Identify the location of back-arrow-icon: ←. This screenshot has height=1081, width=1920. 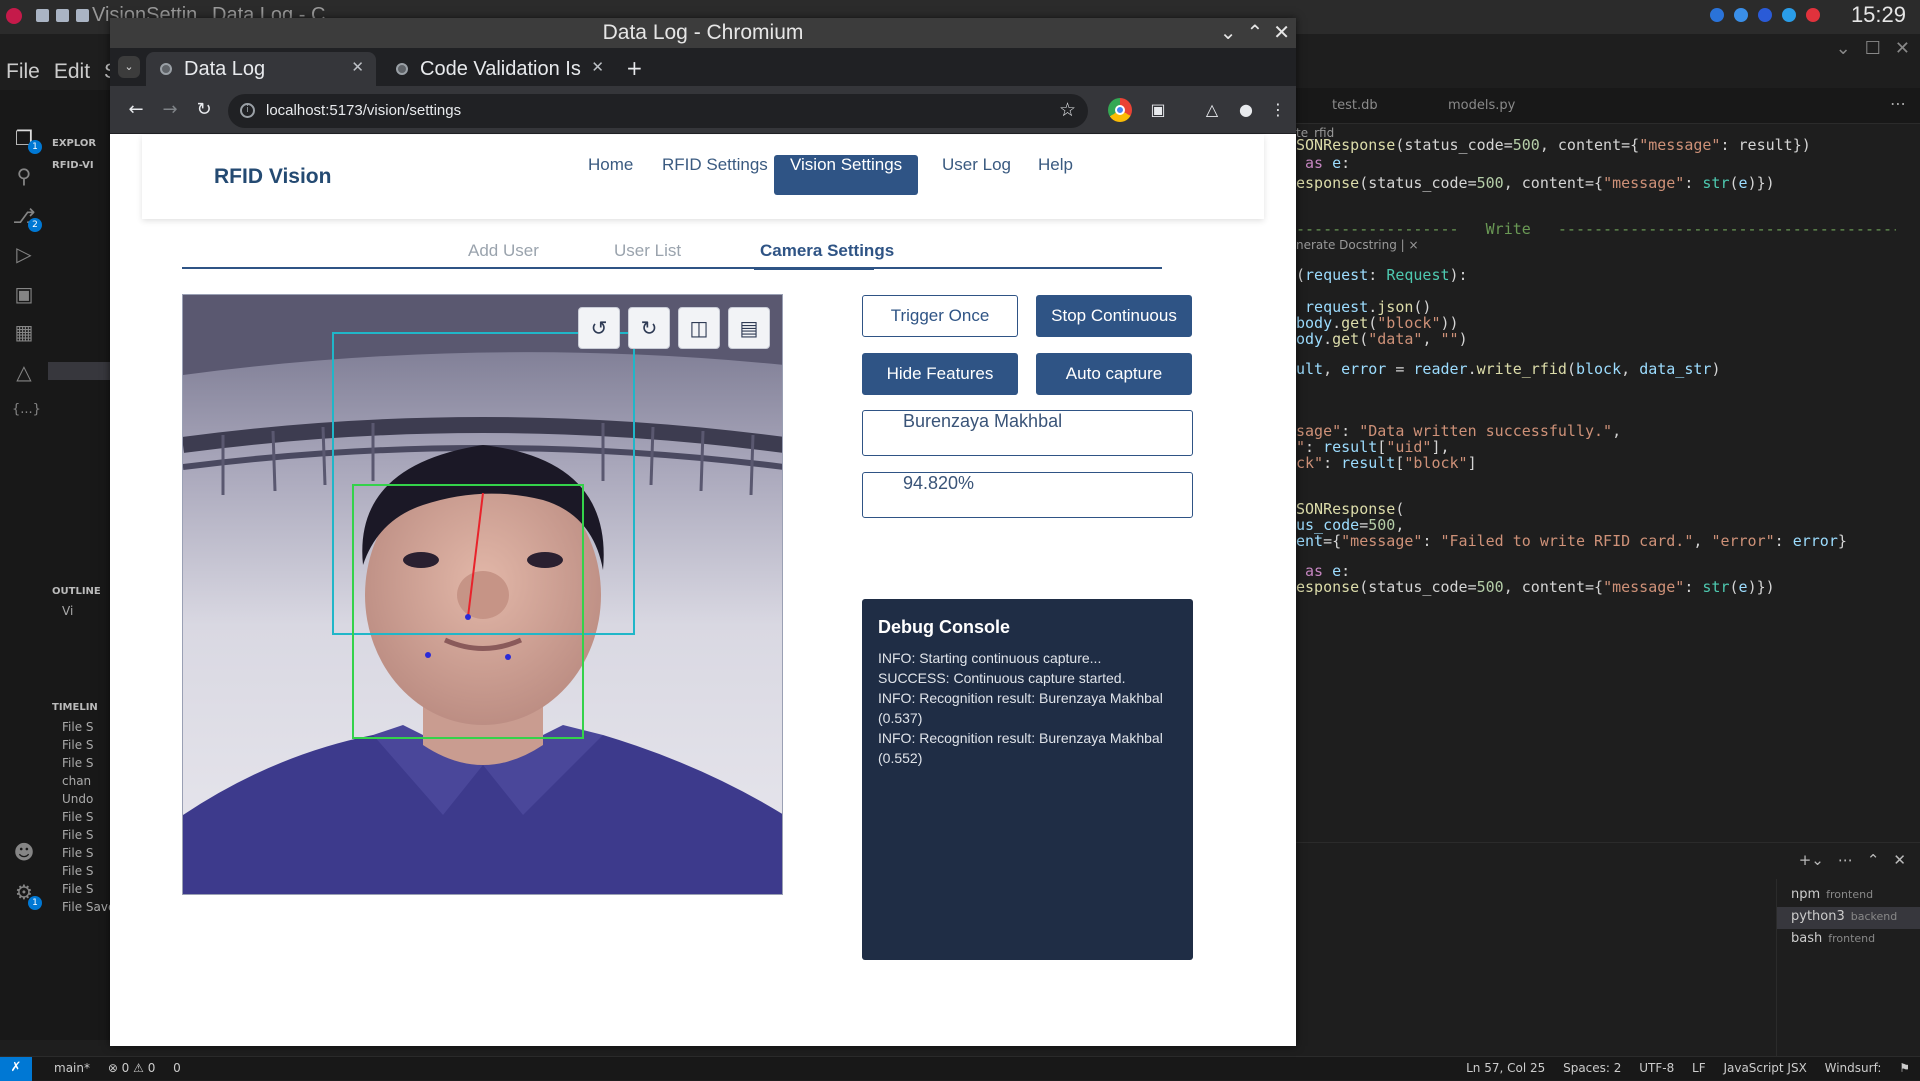
(136, 110).